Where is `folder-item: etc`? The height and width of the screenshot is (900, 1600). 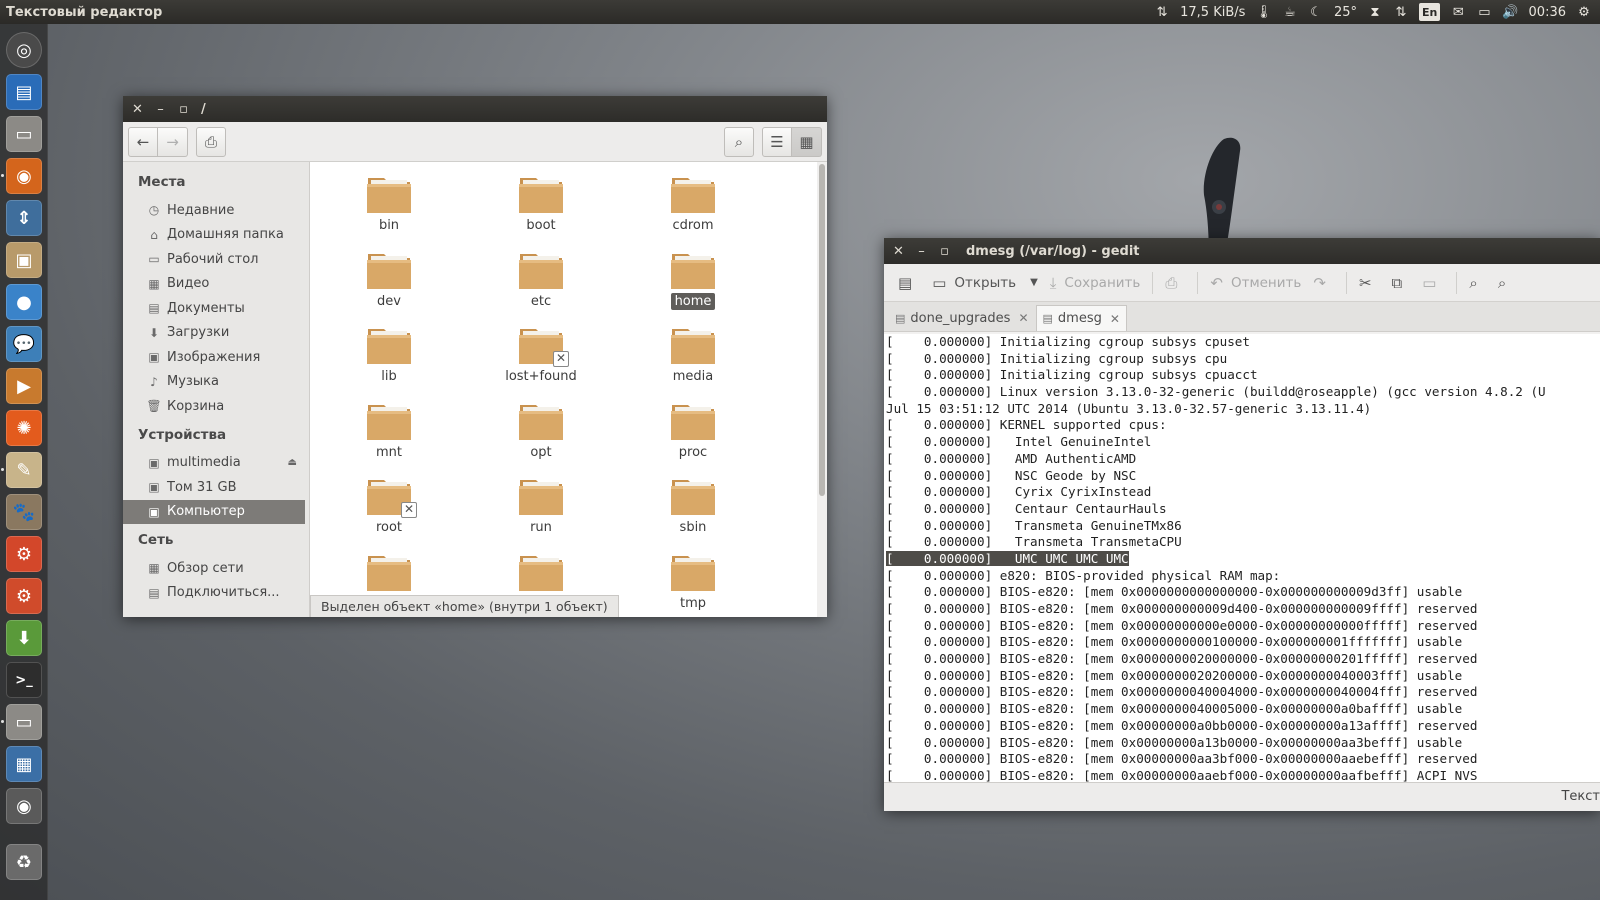 folder-item: etc is located at coordinates (541, 279).